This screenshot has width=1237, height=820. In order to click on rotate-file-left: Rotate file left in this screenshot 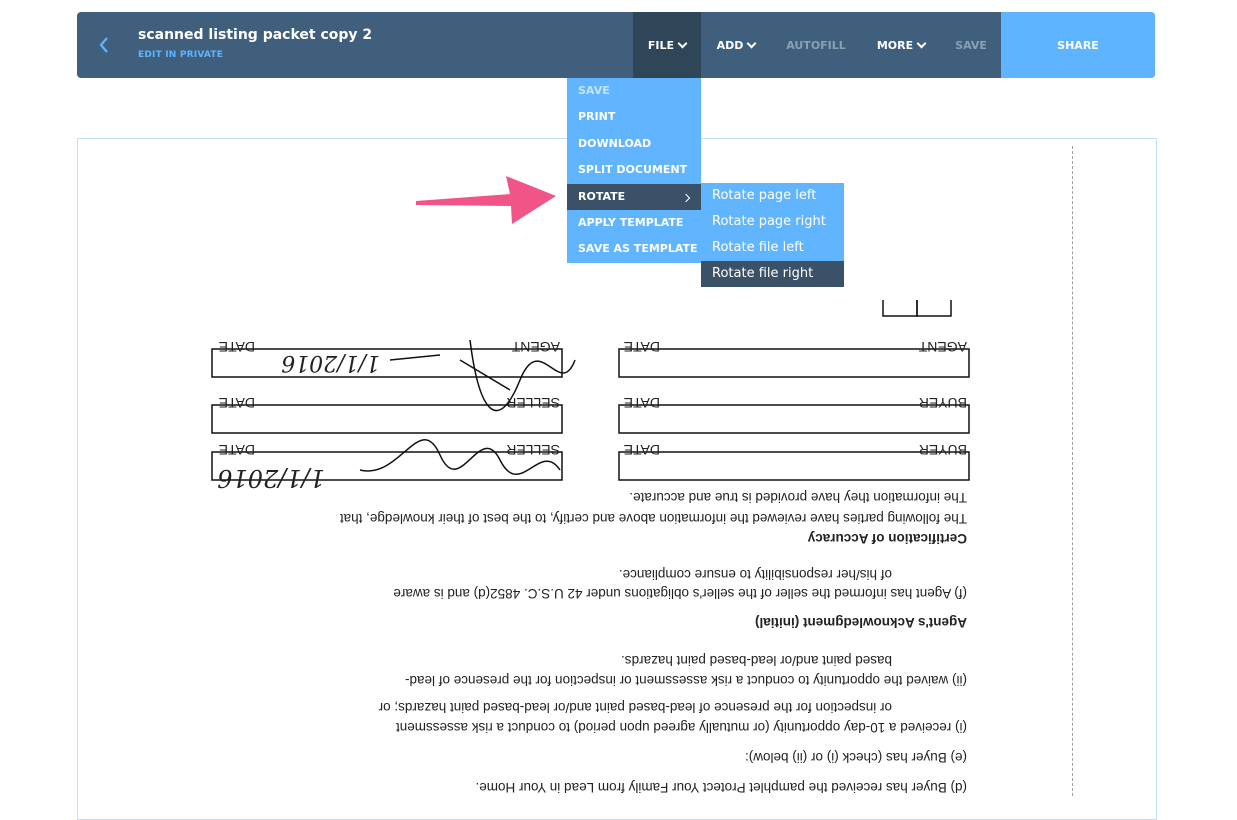, I will do `click(772, 248)`.